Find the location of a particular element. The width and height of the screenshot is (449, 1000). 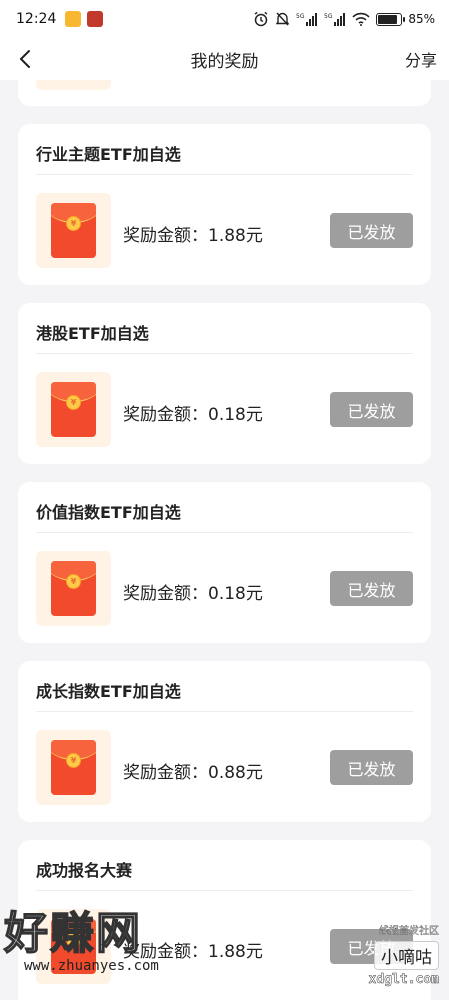

reward-card: 成长指数ETF加自选 ¥ 奖励金额：0.88元 已发放 is located at coordinates (224, 741).